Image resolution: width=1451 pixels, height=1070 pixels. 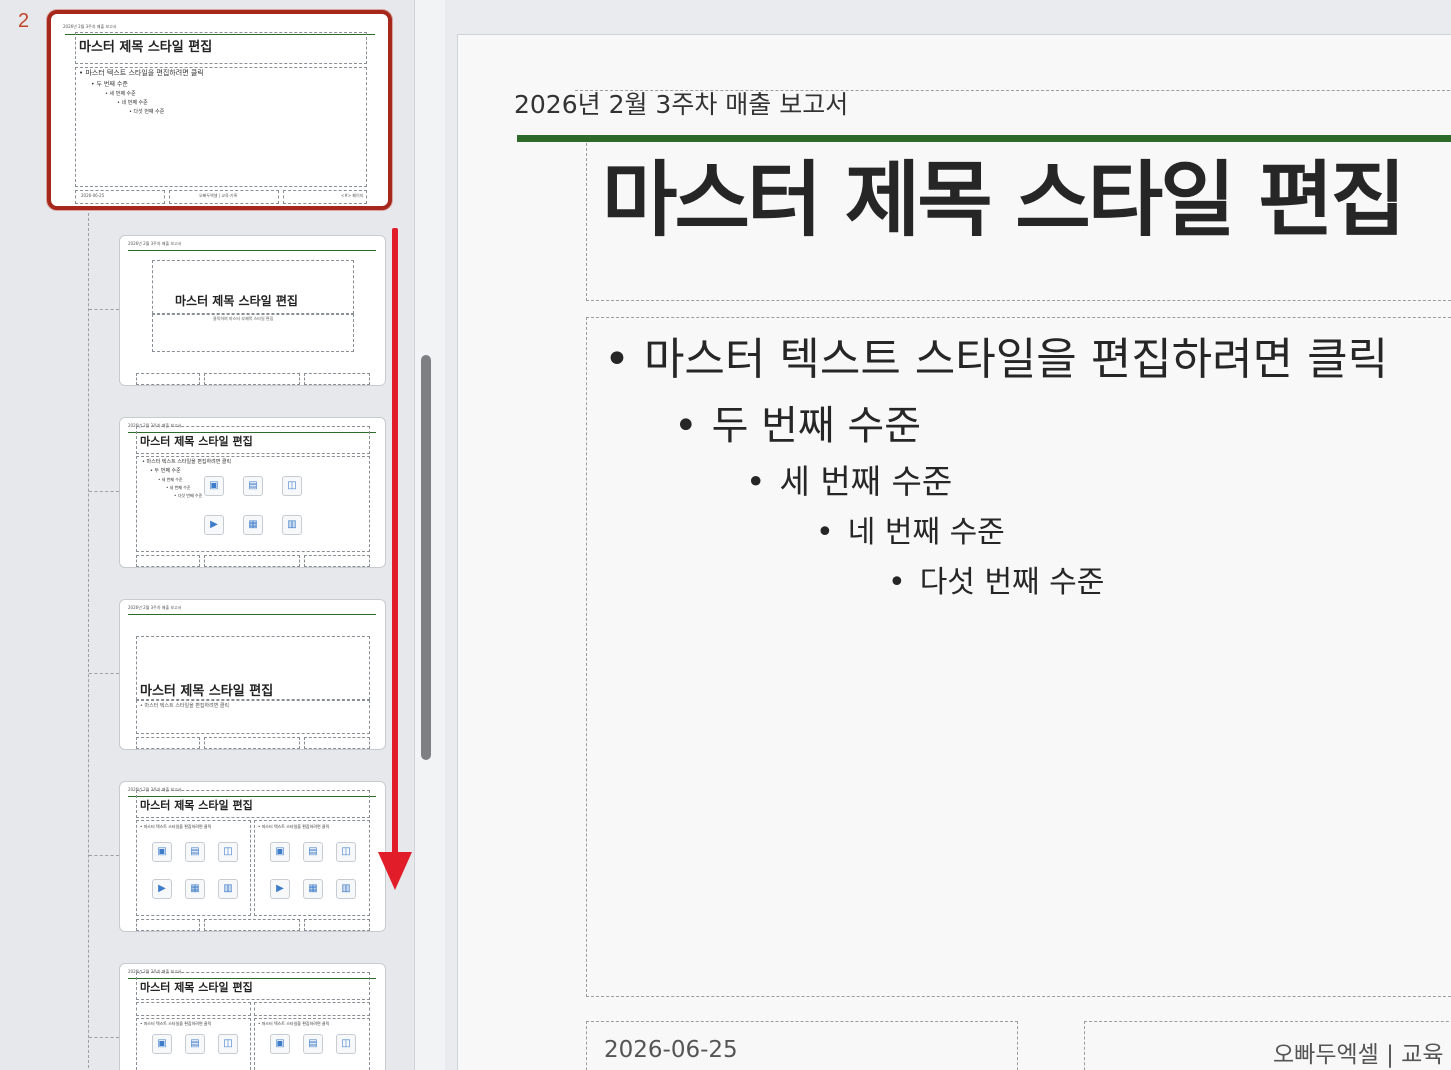 I want to click on body-level-1-text: 마스터 텍스트 스타일을 편집하려면 클릭, so click(x=1016, y=359).